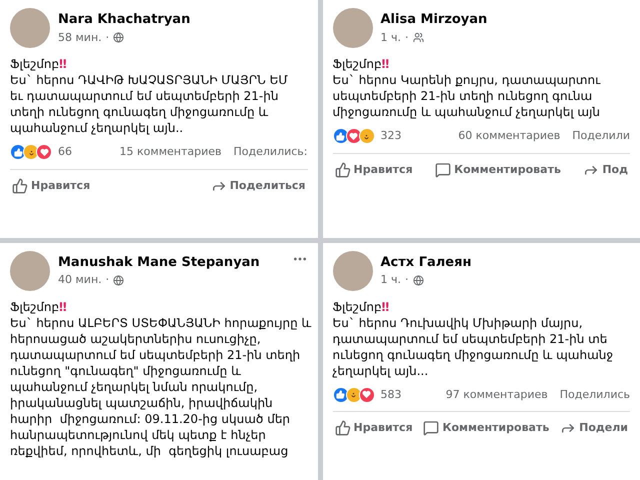 The image size is (640, 480). What do you see at coordinates (145, 96) in the screenshot?
I see `post-text-line: եւ դատապարտում եմ սեպտեմբերի 21-ին` at bounding box center [145, 96].